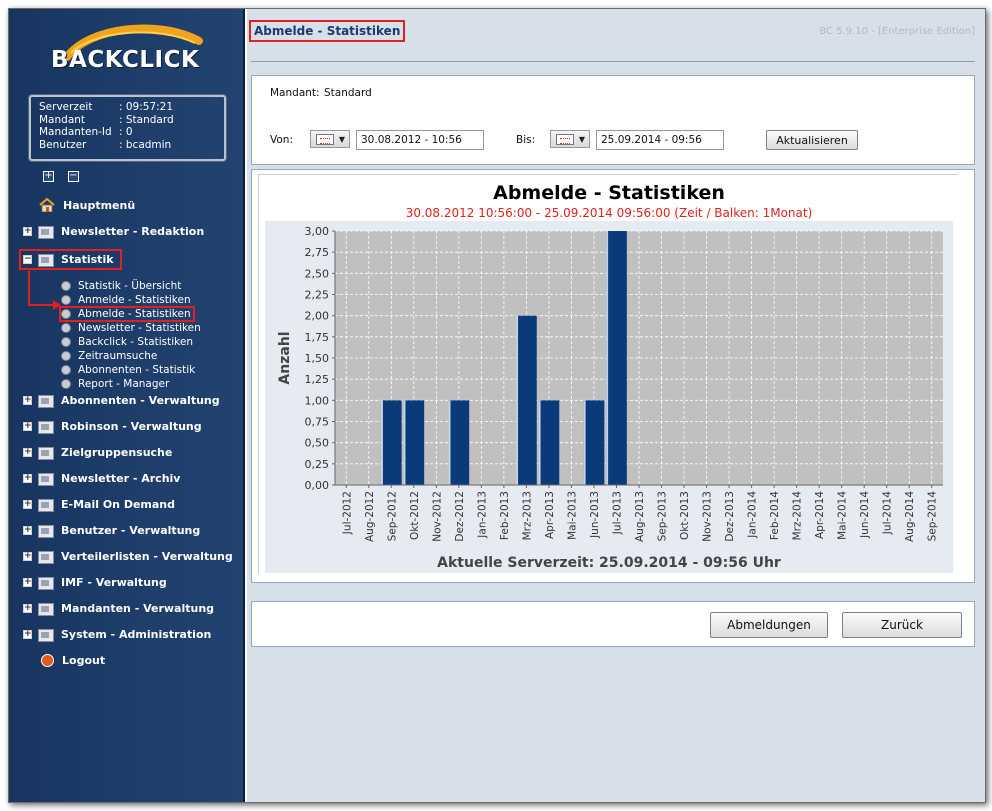  Describe the element at coordinates (99, 505) in the screenshot. I see `nav-section: + E-Mail On Demand` at that location.